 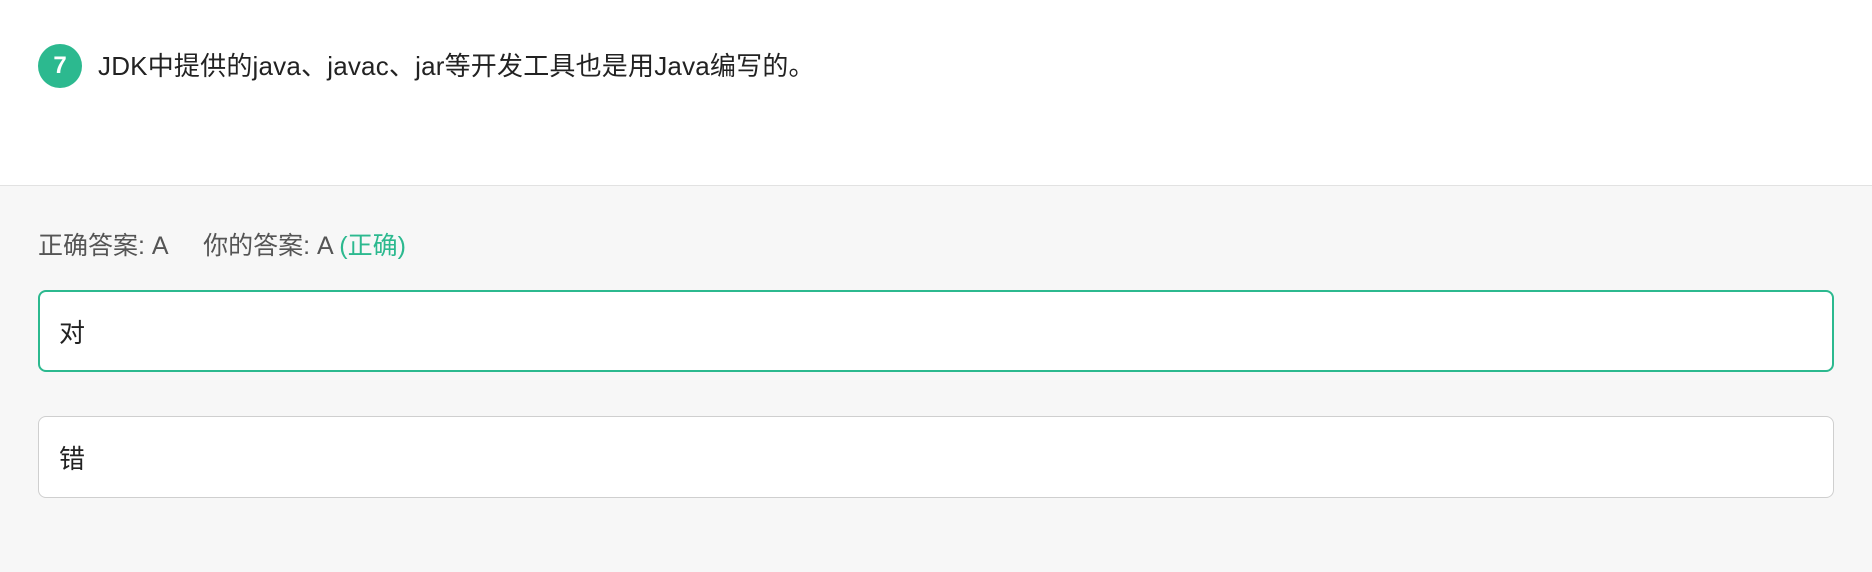 I want to click on option-label: 错, so click(x=72, y=458).